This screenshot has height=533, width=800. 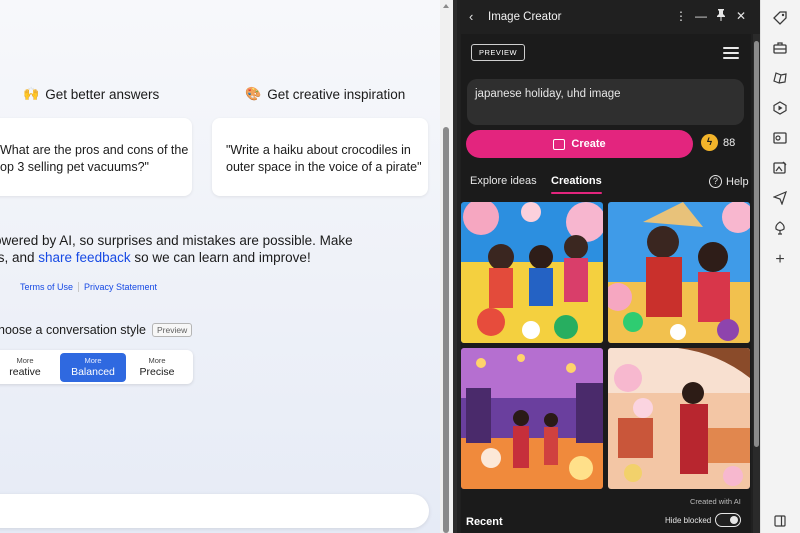 I want to click on share-feedback-link: share feedback, so click(x=84, y=257).